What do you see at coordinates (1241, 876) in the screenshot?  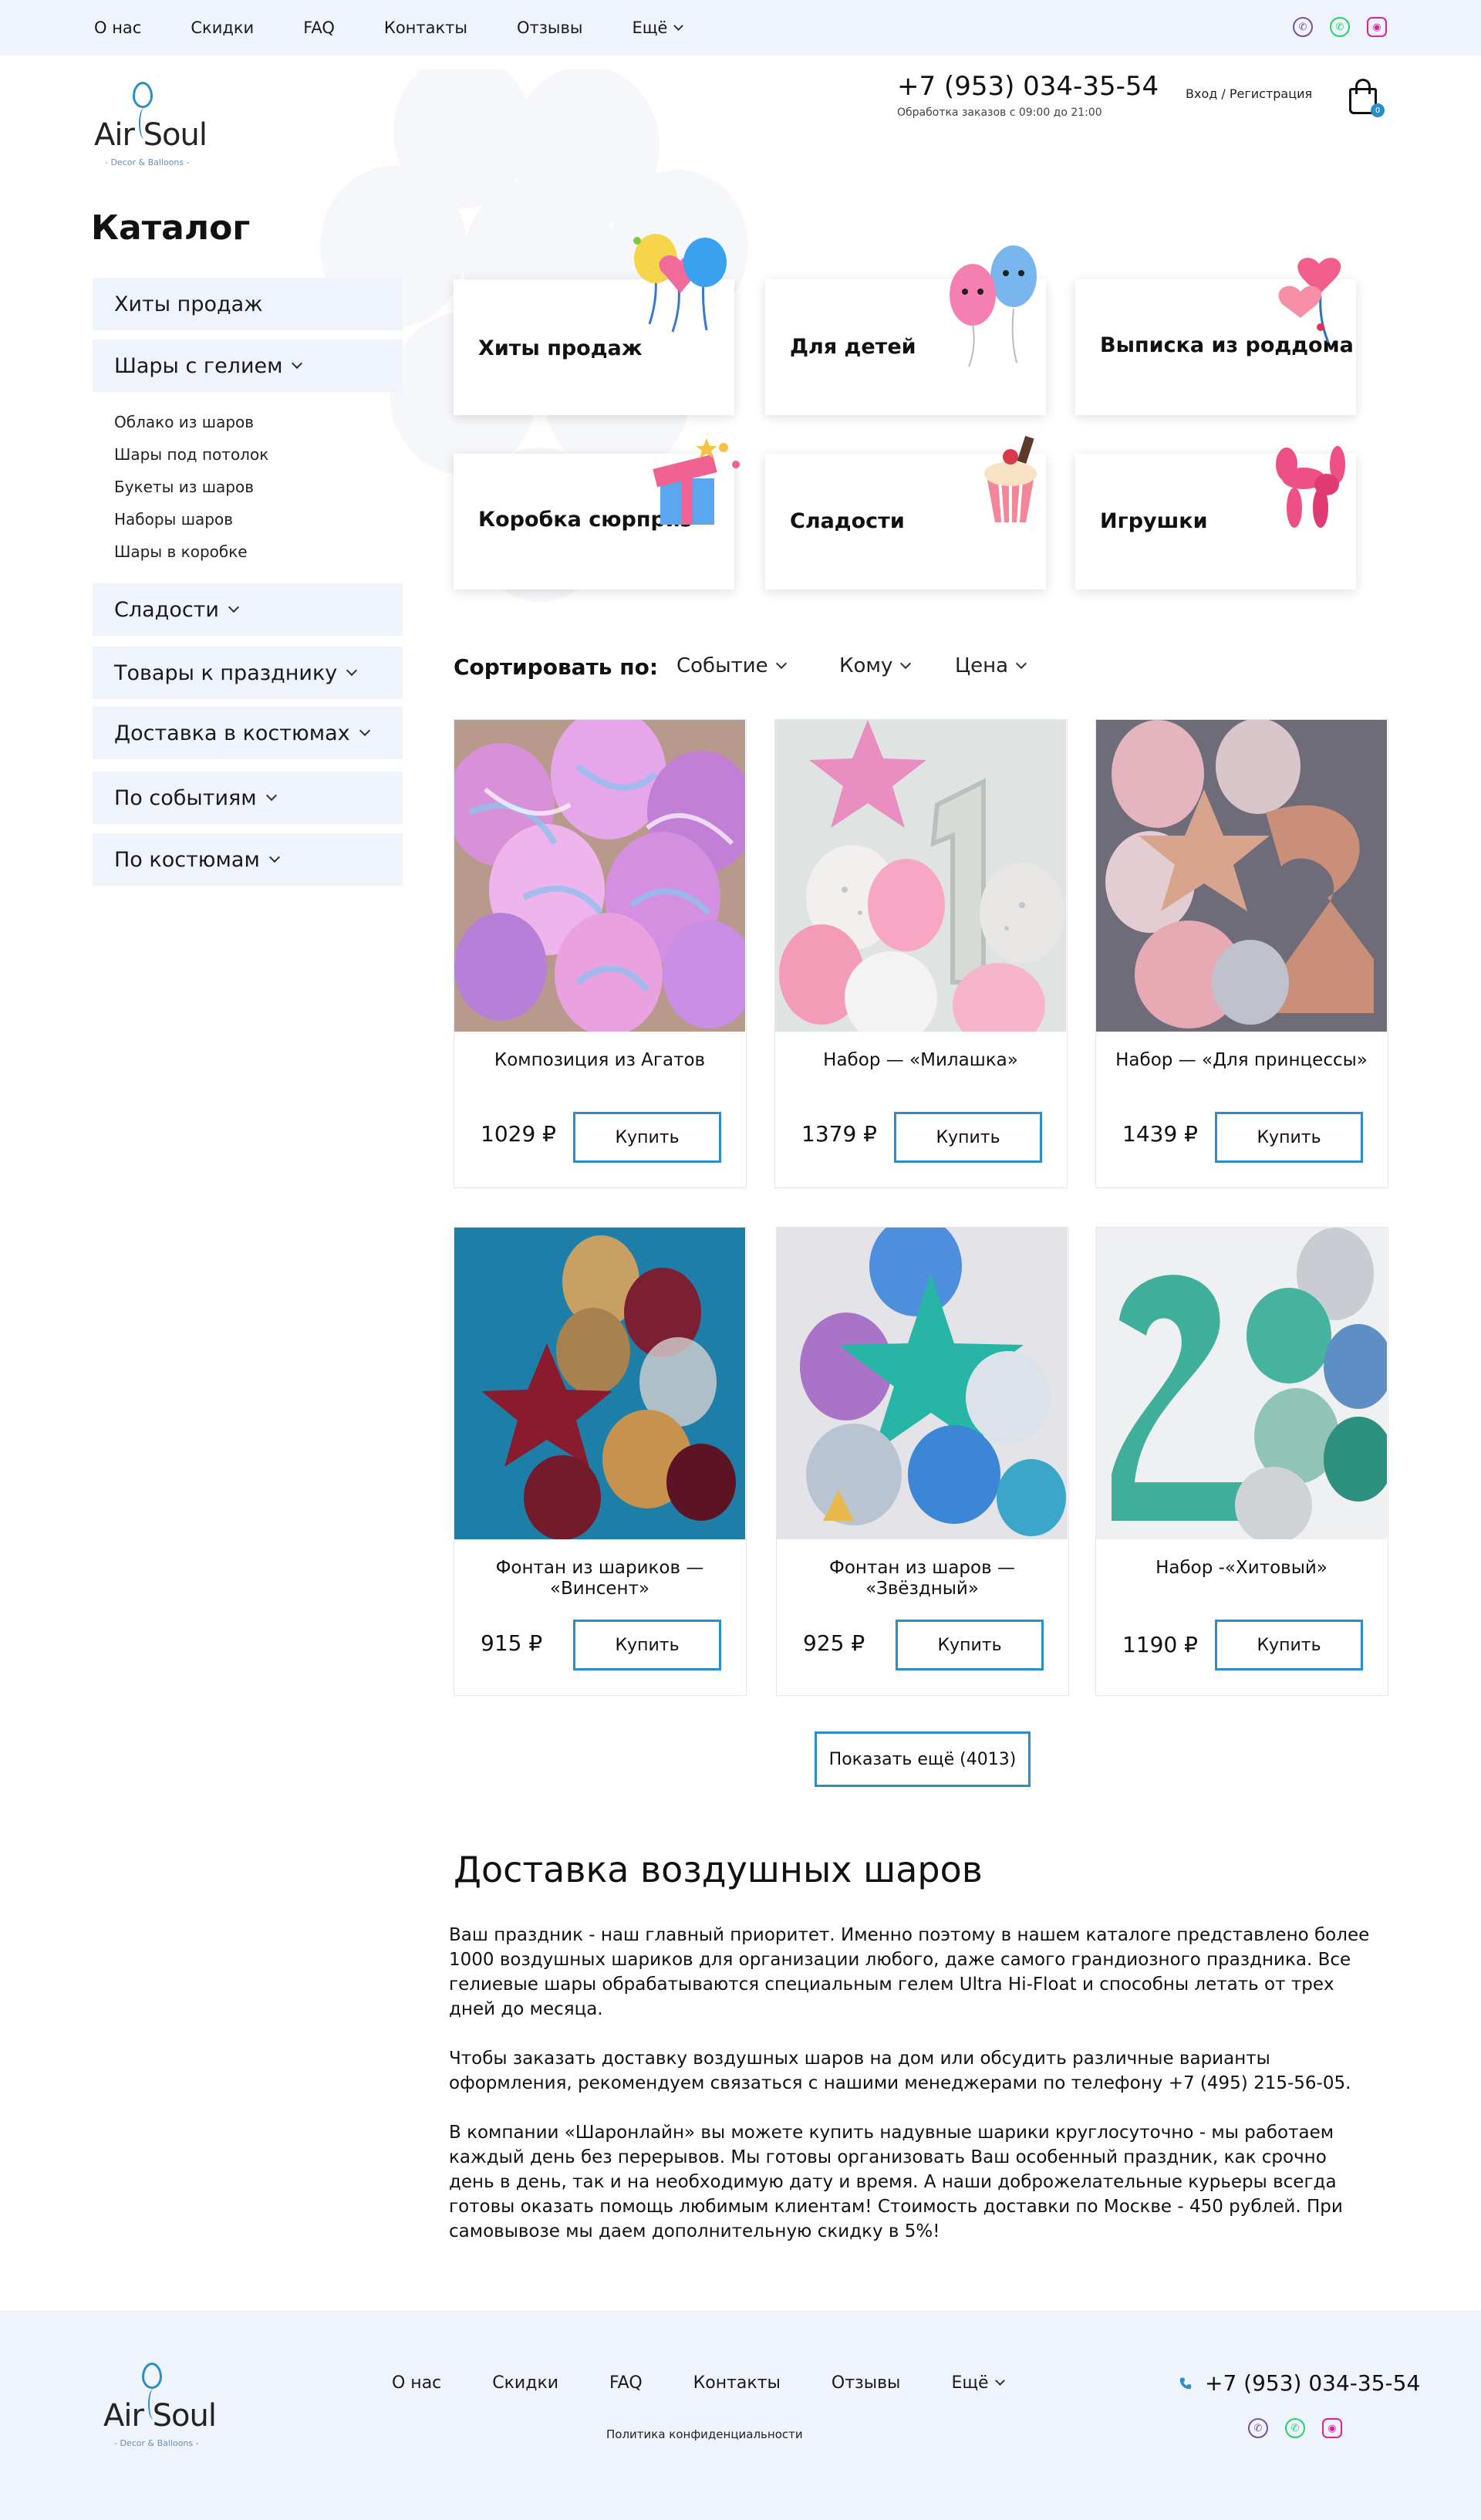 I see `product-photo-princess-set` at bounding box center [1241, 876].